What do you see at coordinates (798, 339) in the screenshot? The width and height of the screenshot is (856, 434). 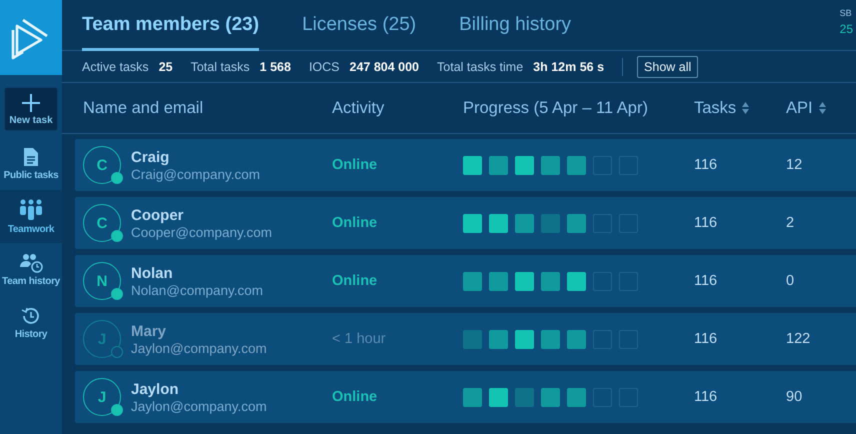 I see `api-count: 122` at bounding box center [798, 339].